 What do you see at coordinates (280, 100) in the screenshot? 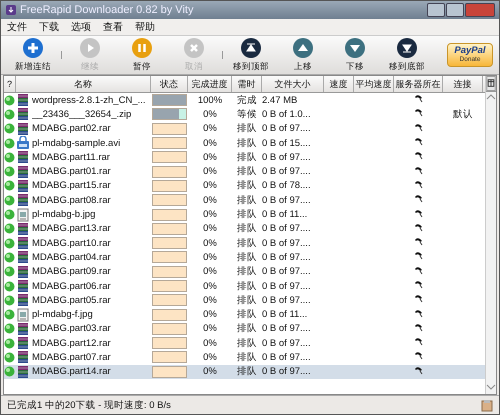
I see `size-text: 2.47 MB` at bounding box center [280, 100].